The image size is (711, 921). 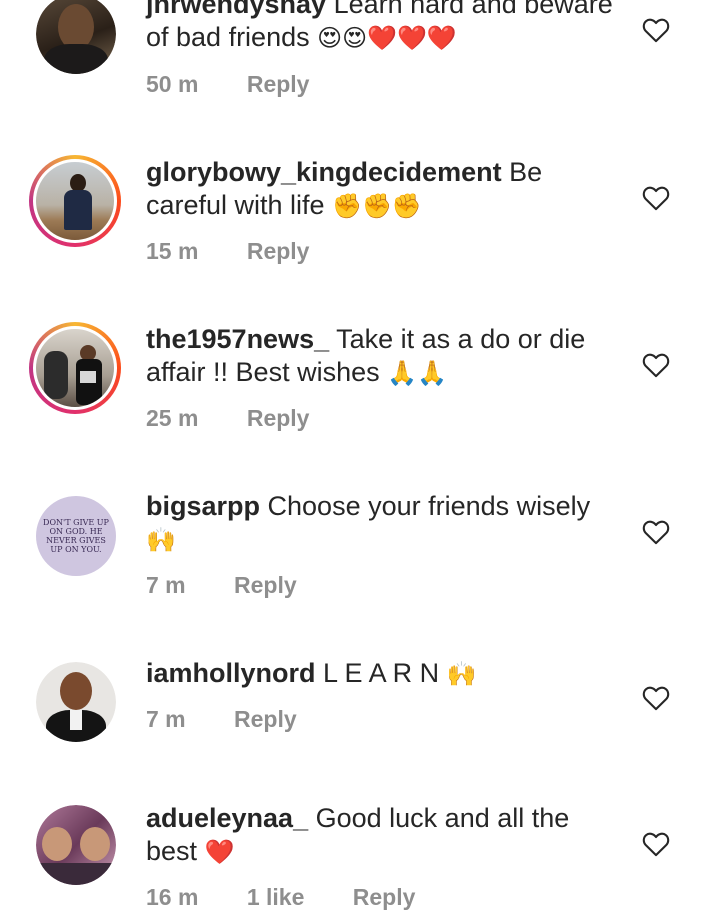 I want to click on comment-time: 15 m, so click(x=172, y=251).